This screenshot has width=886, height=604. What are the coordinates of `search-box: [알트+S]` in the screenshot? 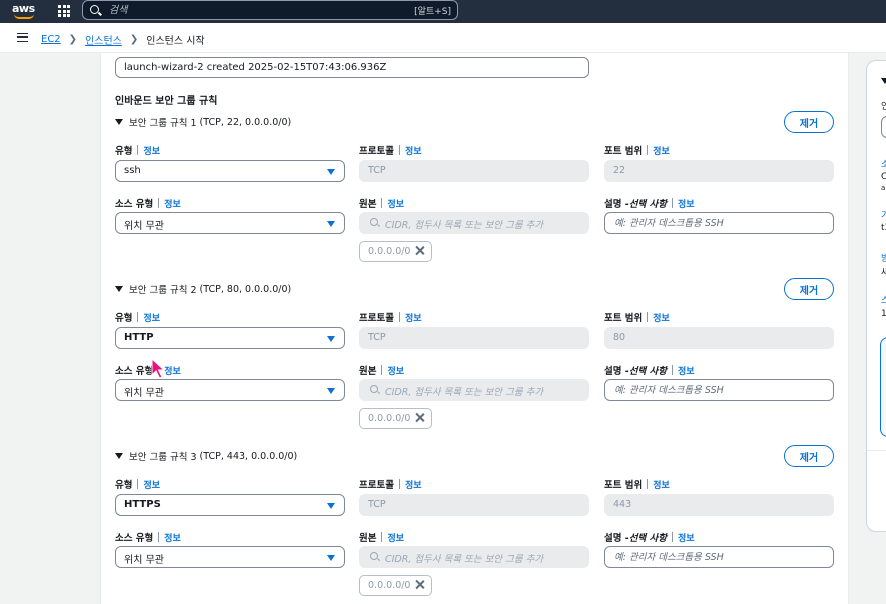 It's located at (270, 10).